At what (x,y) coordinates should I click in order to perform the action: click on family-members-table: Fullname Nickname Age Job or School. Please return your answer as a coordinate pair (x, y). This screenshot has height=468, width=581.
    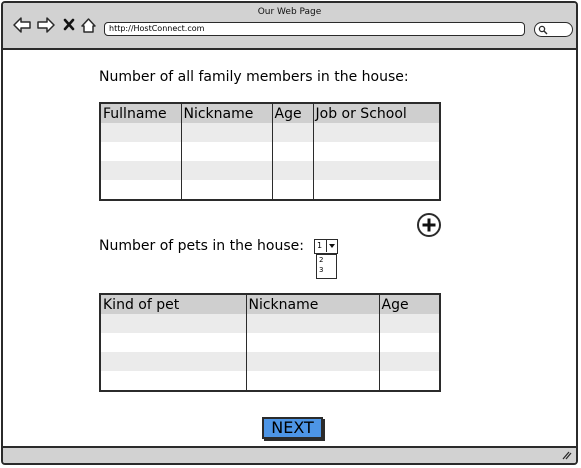
    Looking at the image, I should click on (270, 151).